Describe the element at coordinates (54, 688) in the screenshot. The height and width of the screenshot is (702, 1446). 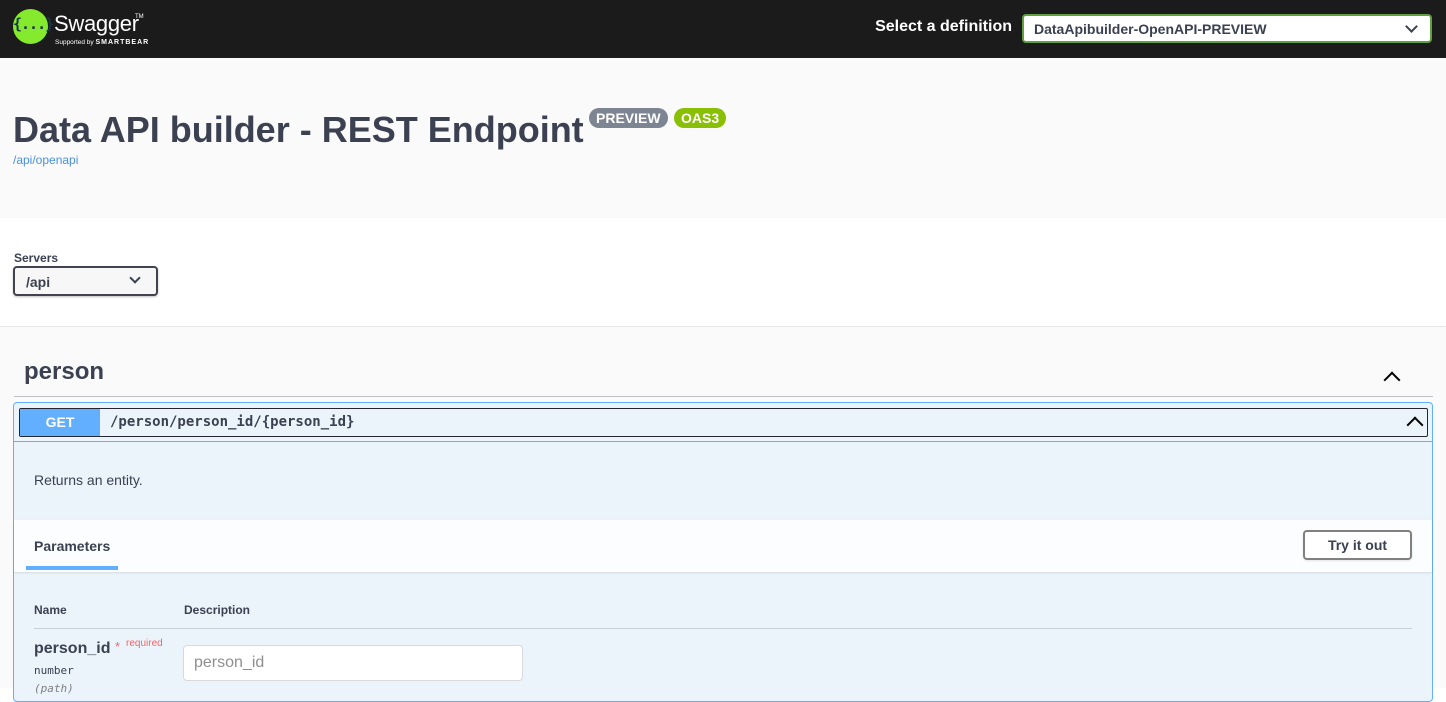
I see `parameter-location: (path)` at that location.